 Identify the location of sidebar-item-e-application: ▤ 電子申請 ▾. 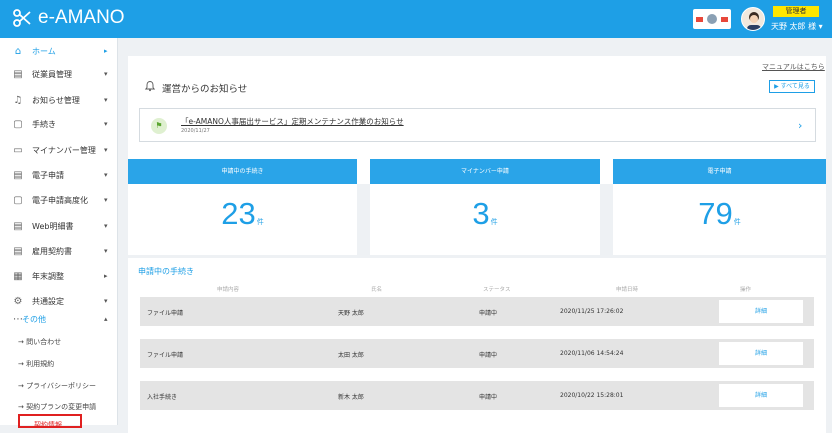
(59, 175).